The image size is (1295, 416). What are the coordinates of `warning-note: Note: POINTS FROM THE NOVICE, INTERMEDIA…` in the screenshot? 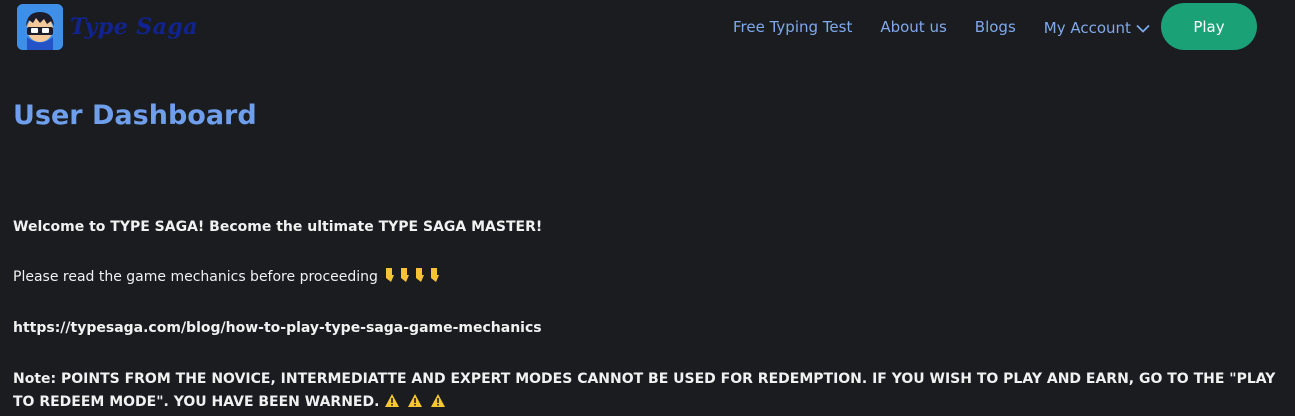 It's located at (648, 392).